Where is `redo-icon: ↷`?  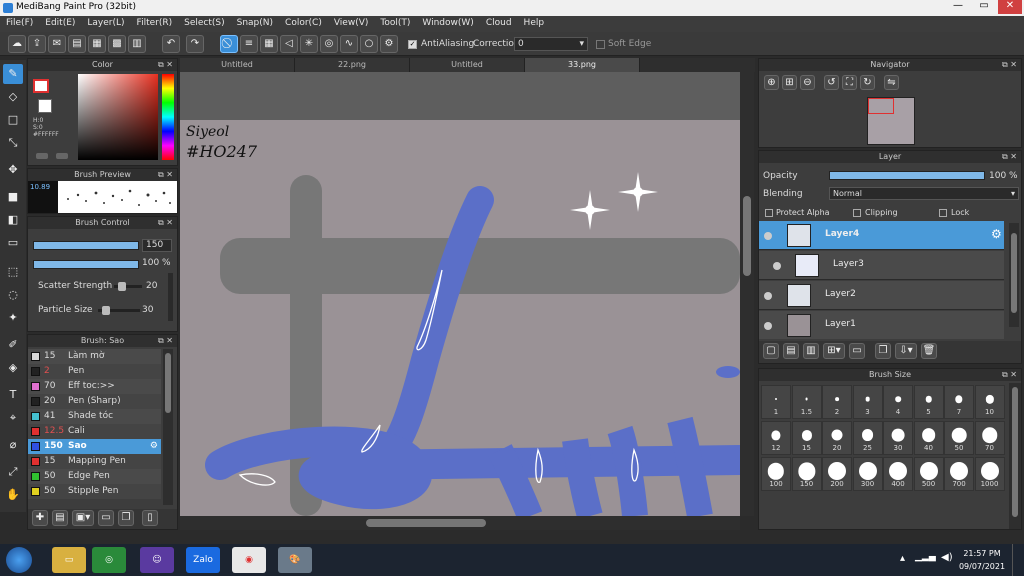 redo-icon: ↷ is located at coordinates (195, 44).